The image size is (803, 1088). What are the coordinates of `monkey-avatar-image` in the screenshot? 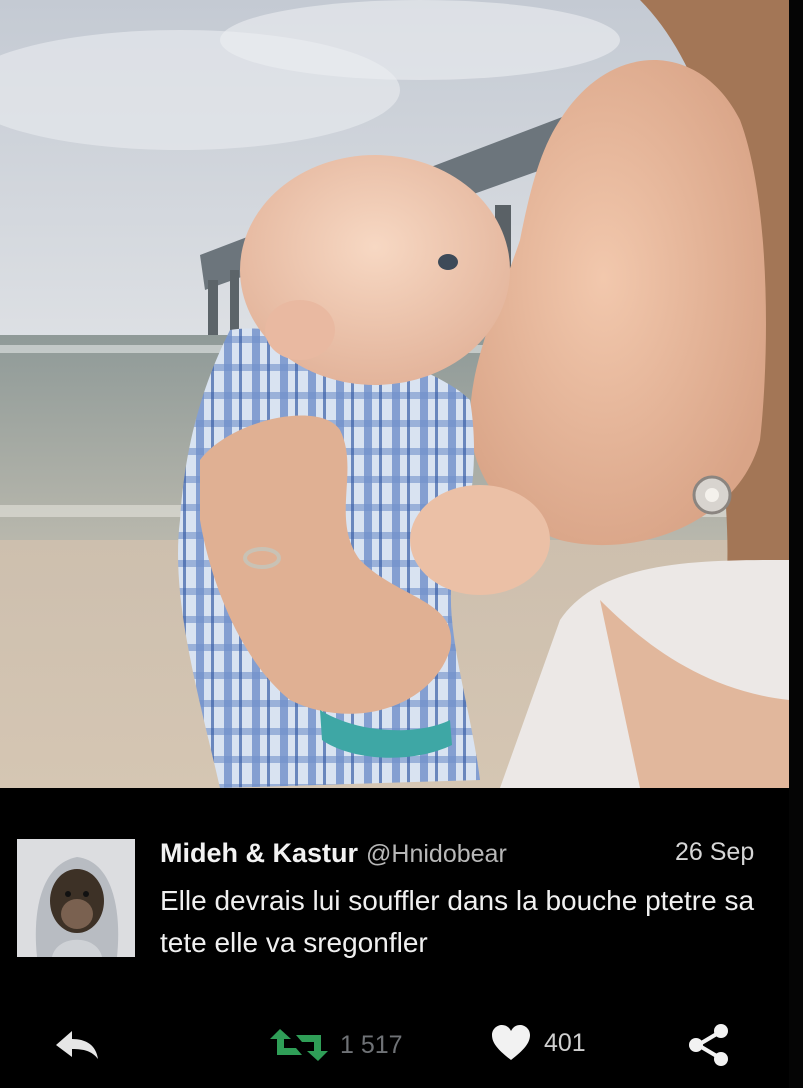 It's located at (76, 898).